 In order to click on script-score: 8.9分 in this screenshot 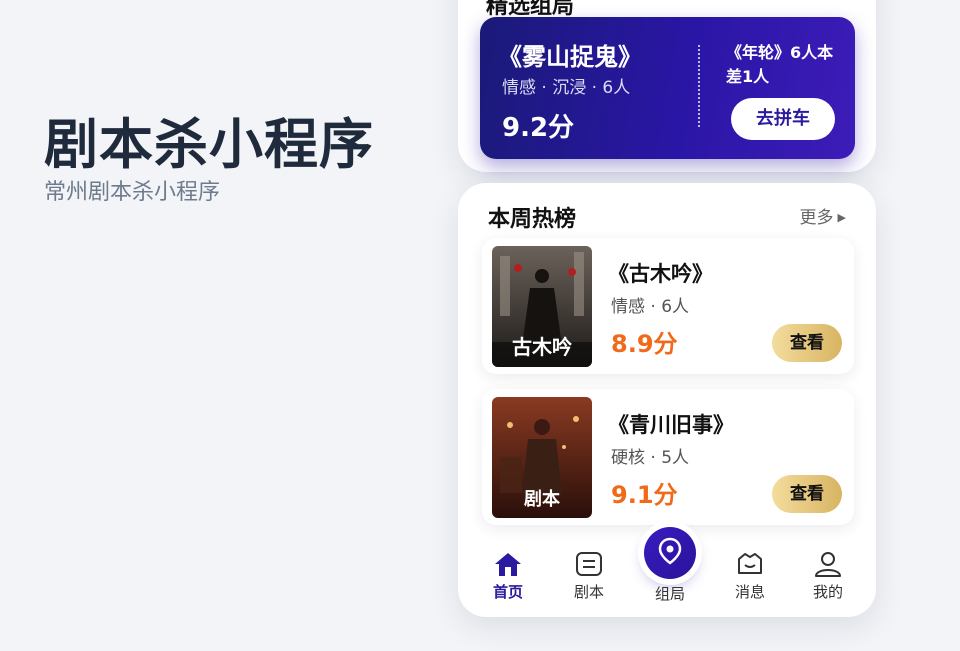, I will do `click(644, 344)`.